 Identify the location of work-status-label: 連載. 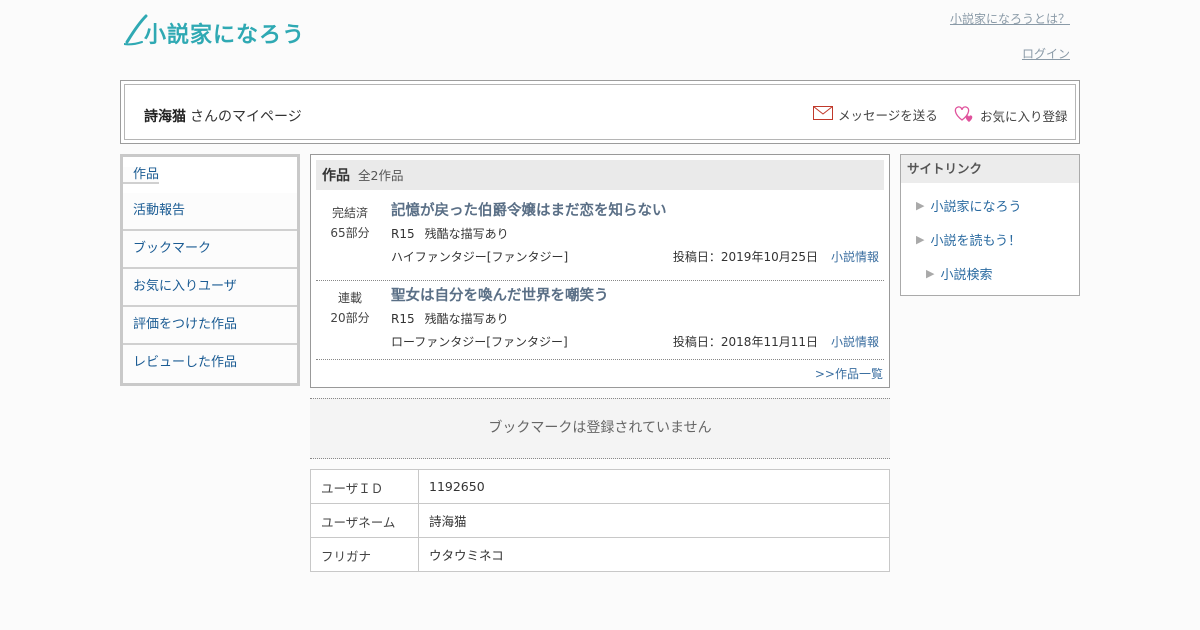
(349, 298).